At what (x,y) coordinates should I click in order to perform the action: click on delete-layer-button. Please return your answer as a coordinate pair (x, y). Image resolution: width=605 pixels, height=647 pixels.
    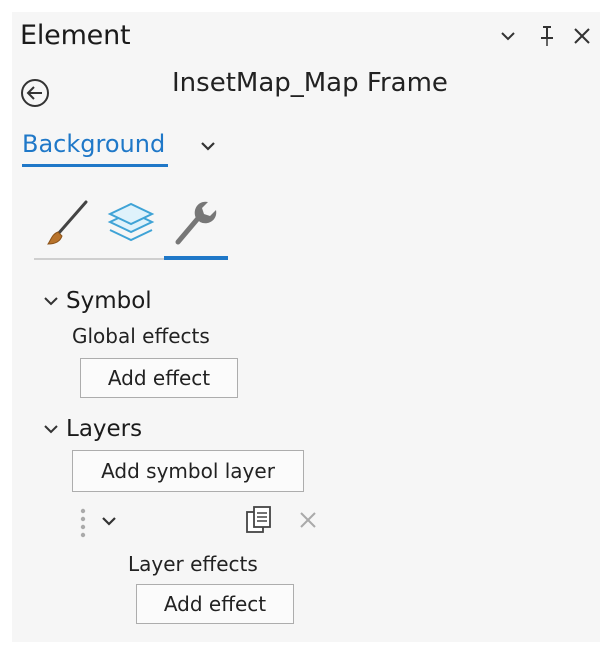
    Looking at the image, I should click on (308, 520).